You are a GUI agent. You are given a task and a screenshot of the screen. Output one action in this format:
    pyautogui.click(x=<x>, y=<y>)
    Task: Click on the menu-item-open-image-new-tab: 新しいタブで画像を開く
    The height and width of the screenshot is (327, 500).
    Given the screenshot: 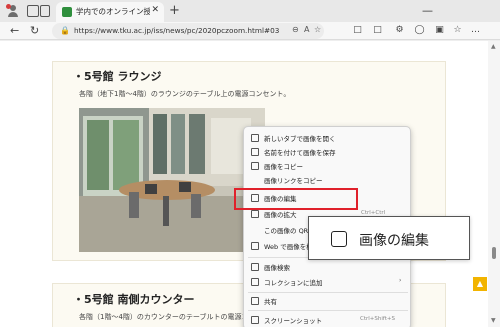 What is the action you would take?
    pyautogui.click(x=328, y=138)
    